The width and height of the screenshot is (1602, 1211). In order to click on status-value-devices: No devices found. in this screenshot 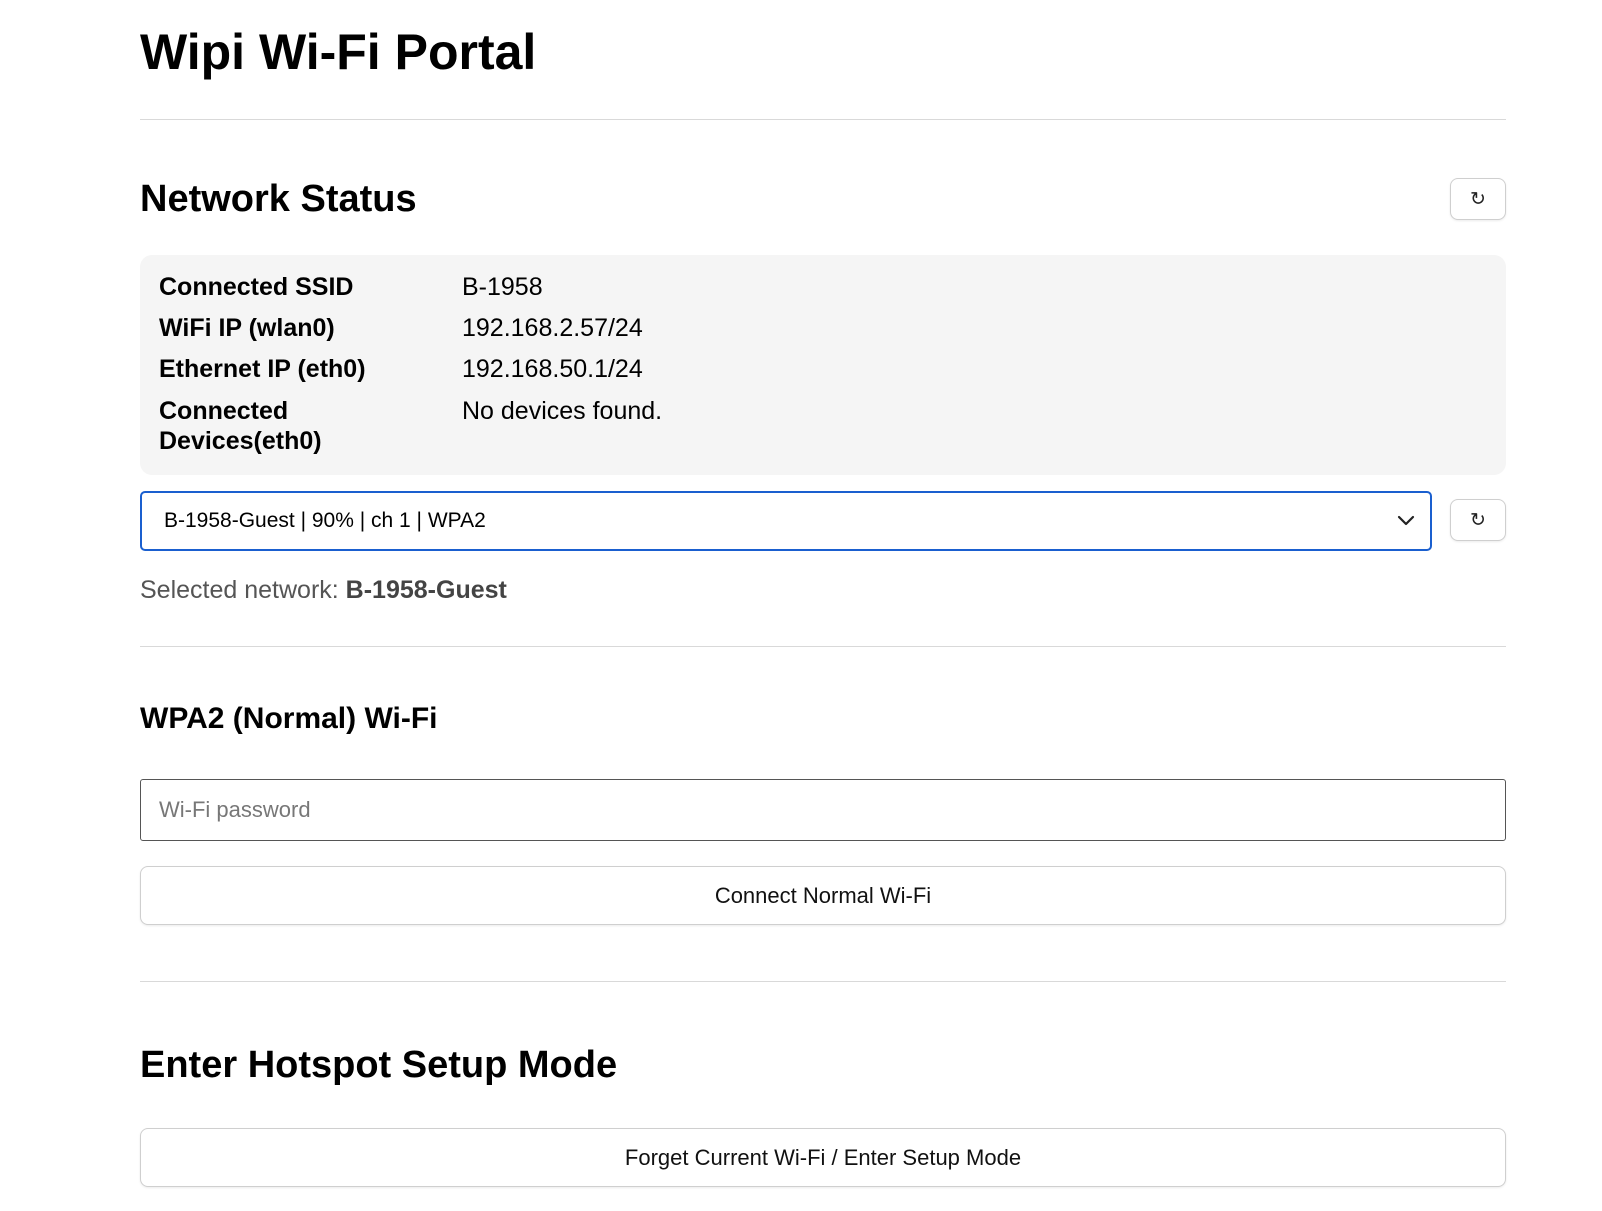, I will do `click(562, 411)`.